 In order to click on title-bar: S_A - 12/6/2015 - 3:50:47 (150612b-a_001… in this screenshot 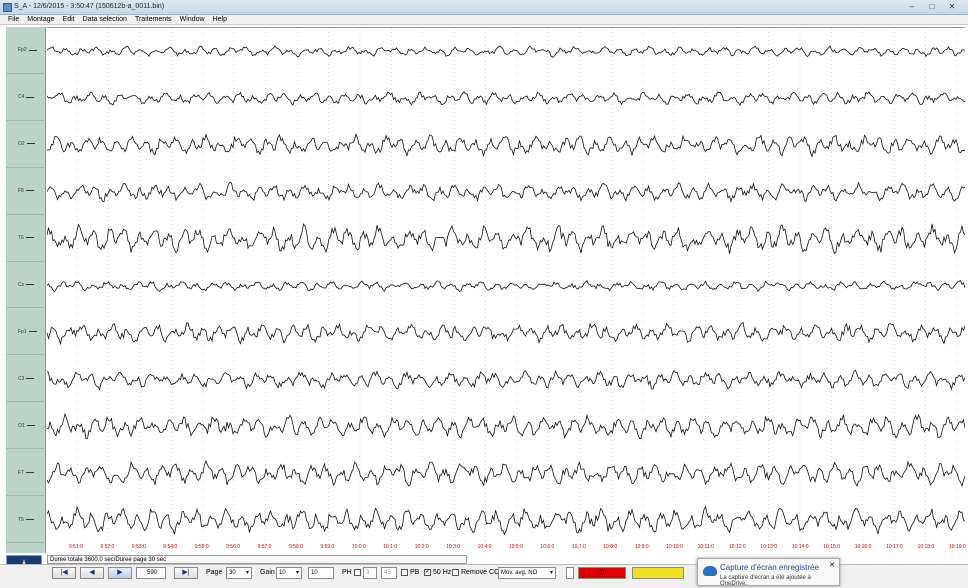, I will do `click(484, 7)`.